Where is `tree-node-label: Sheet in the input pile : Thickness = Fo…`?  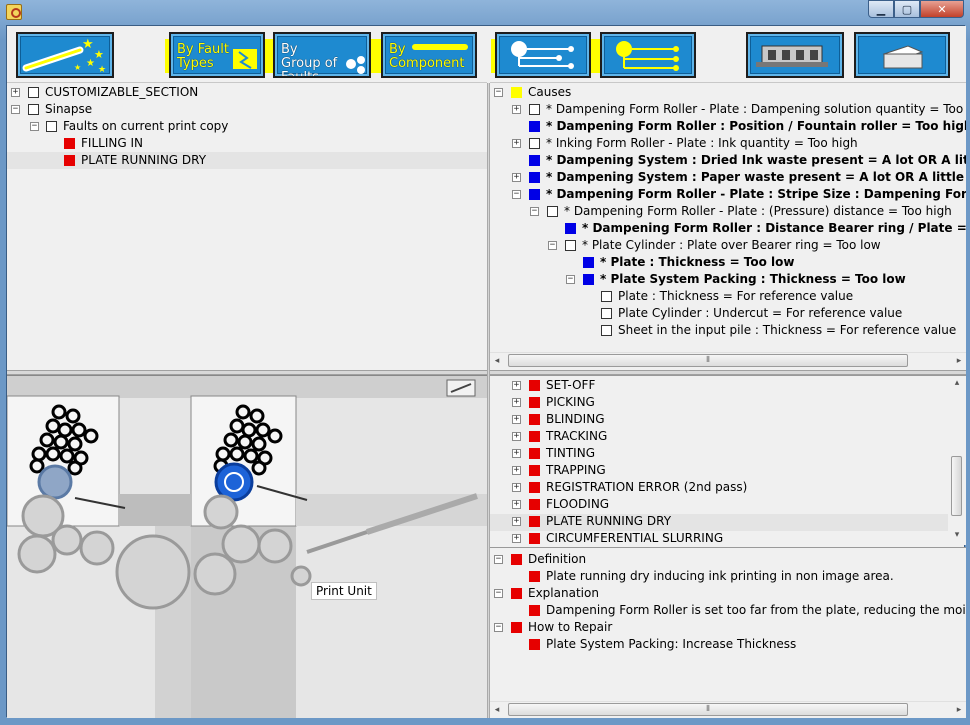 tree-node-label: Sheet in the input pile : Thickness = Fo… is located at coordinates (787, 330).